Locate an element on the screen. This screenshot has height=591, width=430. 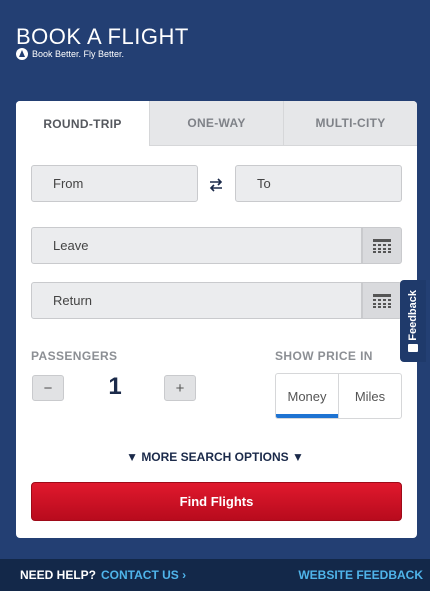
swap-airports-icon is located at coordinates (216, 185).